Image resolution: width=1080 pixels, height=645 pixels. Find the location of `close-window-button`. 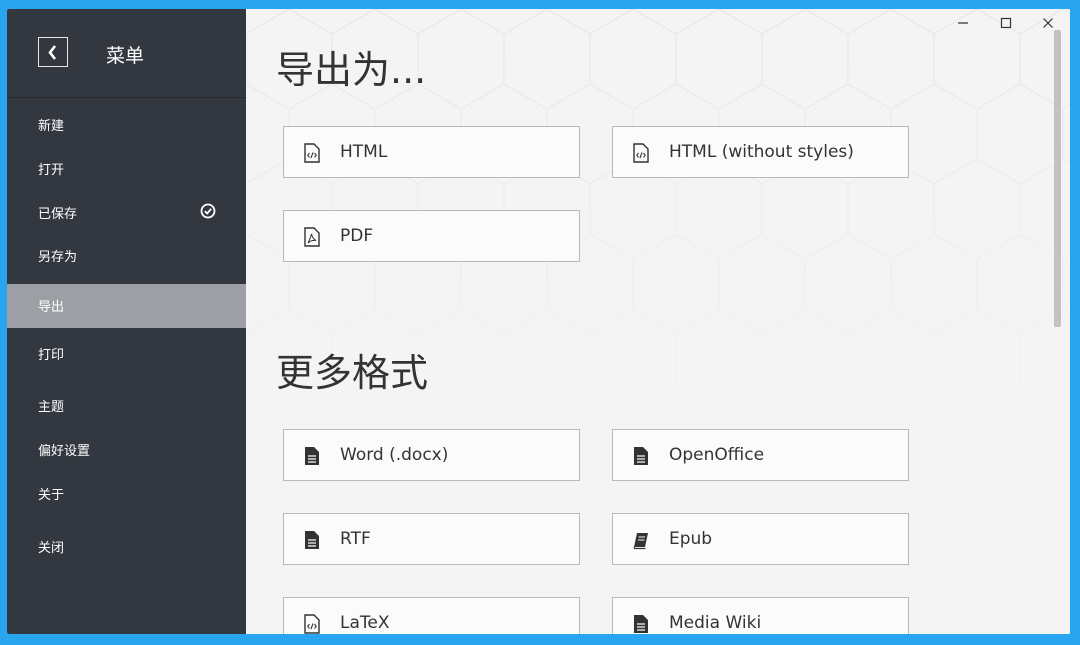

close-window-button is located at coordinates (1048, 23).